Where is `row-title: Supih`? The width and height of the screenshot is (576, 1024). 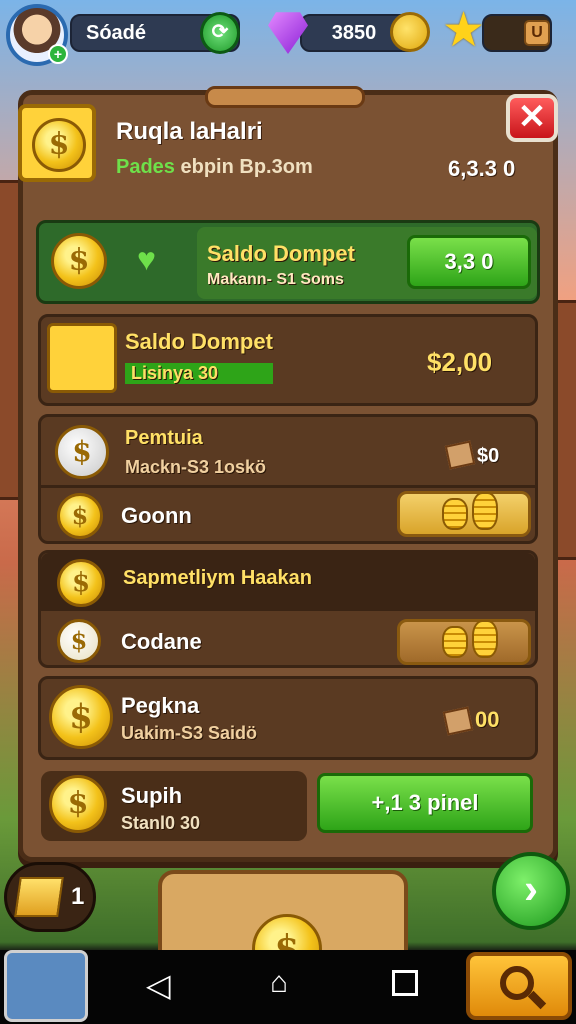 row-title: Supih is located at coordinates (152, 795).